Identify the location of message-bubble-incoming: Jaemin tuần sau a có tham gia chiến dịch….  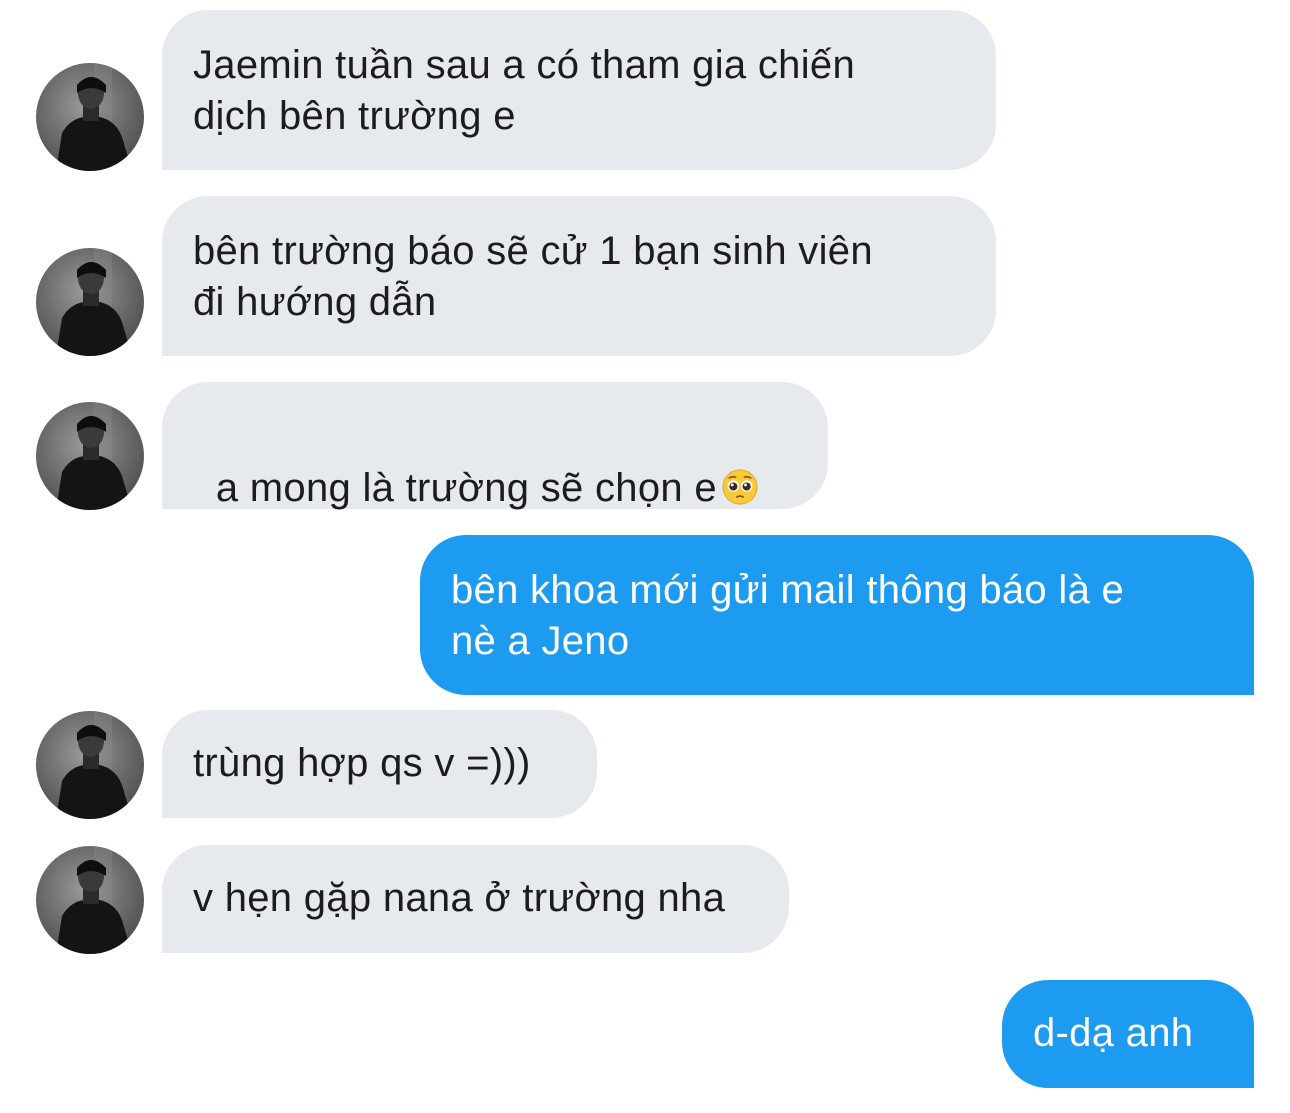
(579, 90).